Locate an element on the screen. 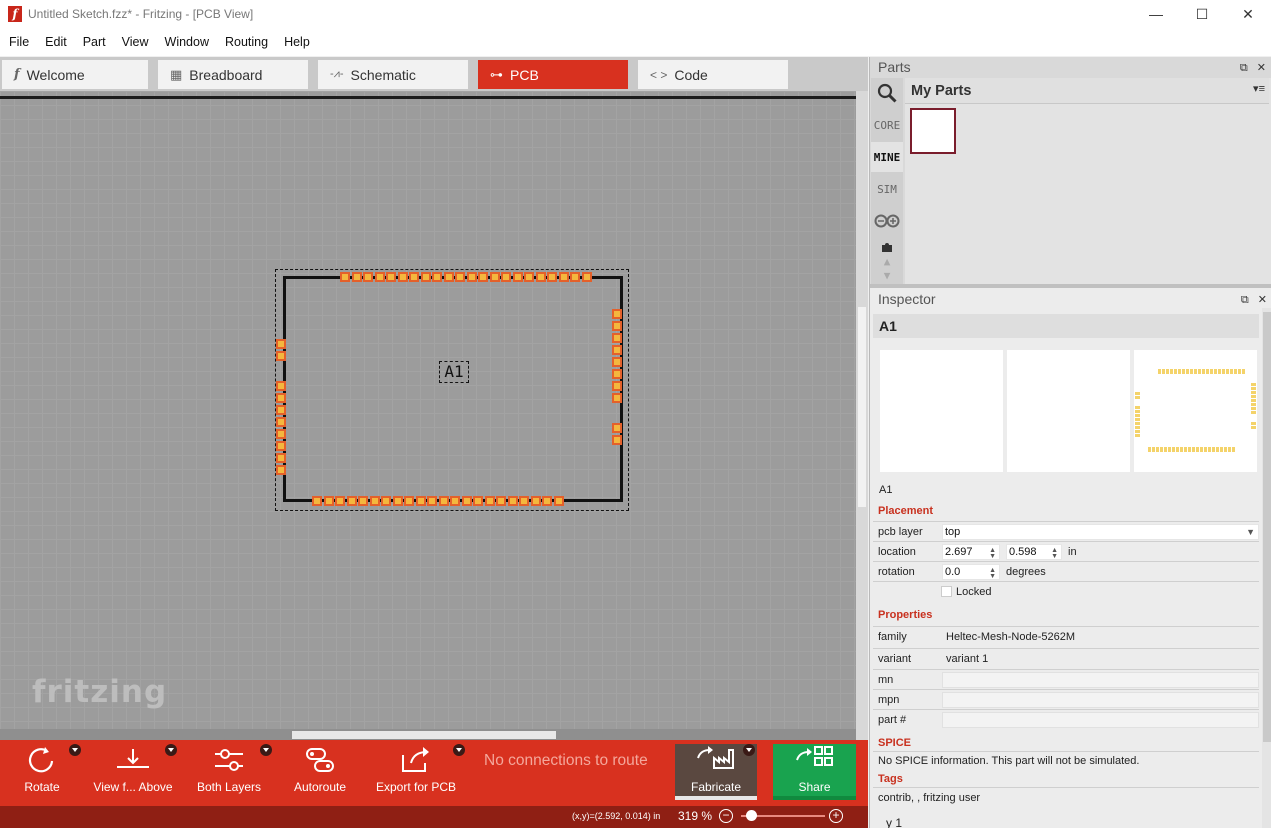  locked-checkbox is located at coordinates (946, 591).